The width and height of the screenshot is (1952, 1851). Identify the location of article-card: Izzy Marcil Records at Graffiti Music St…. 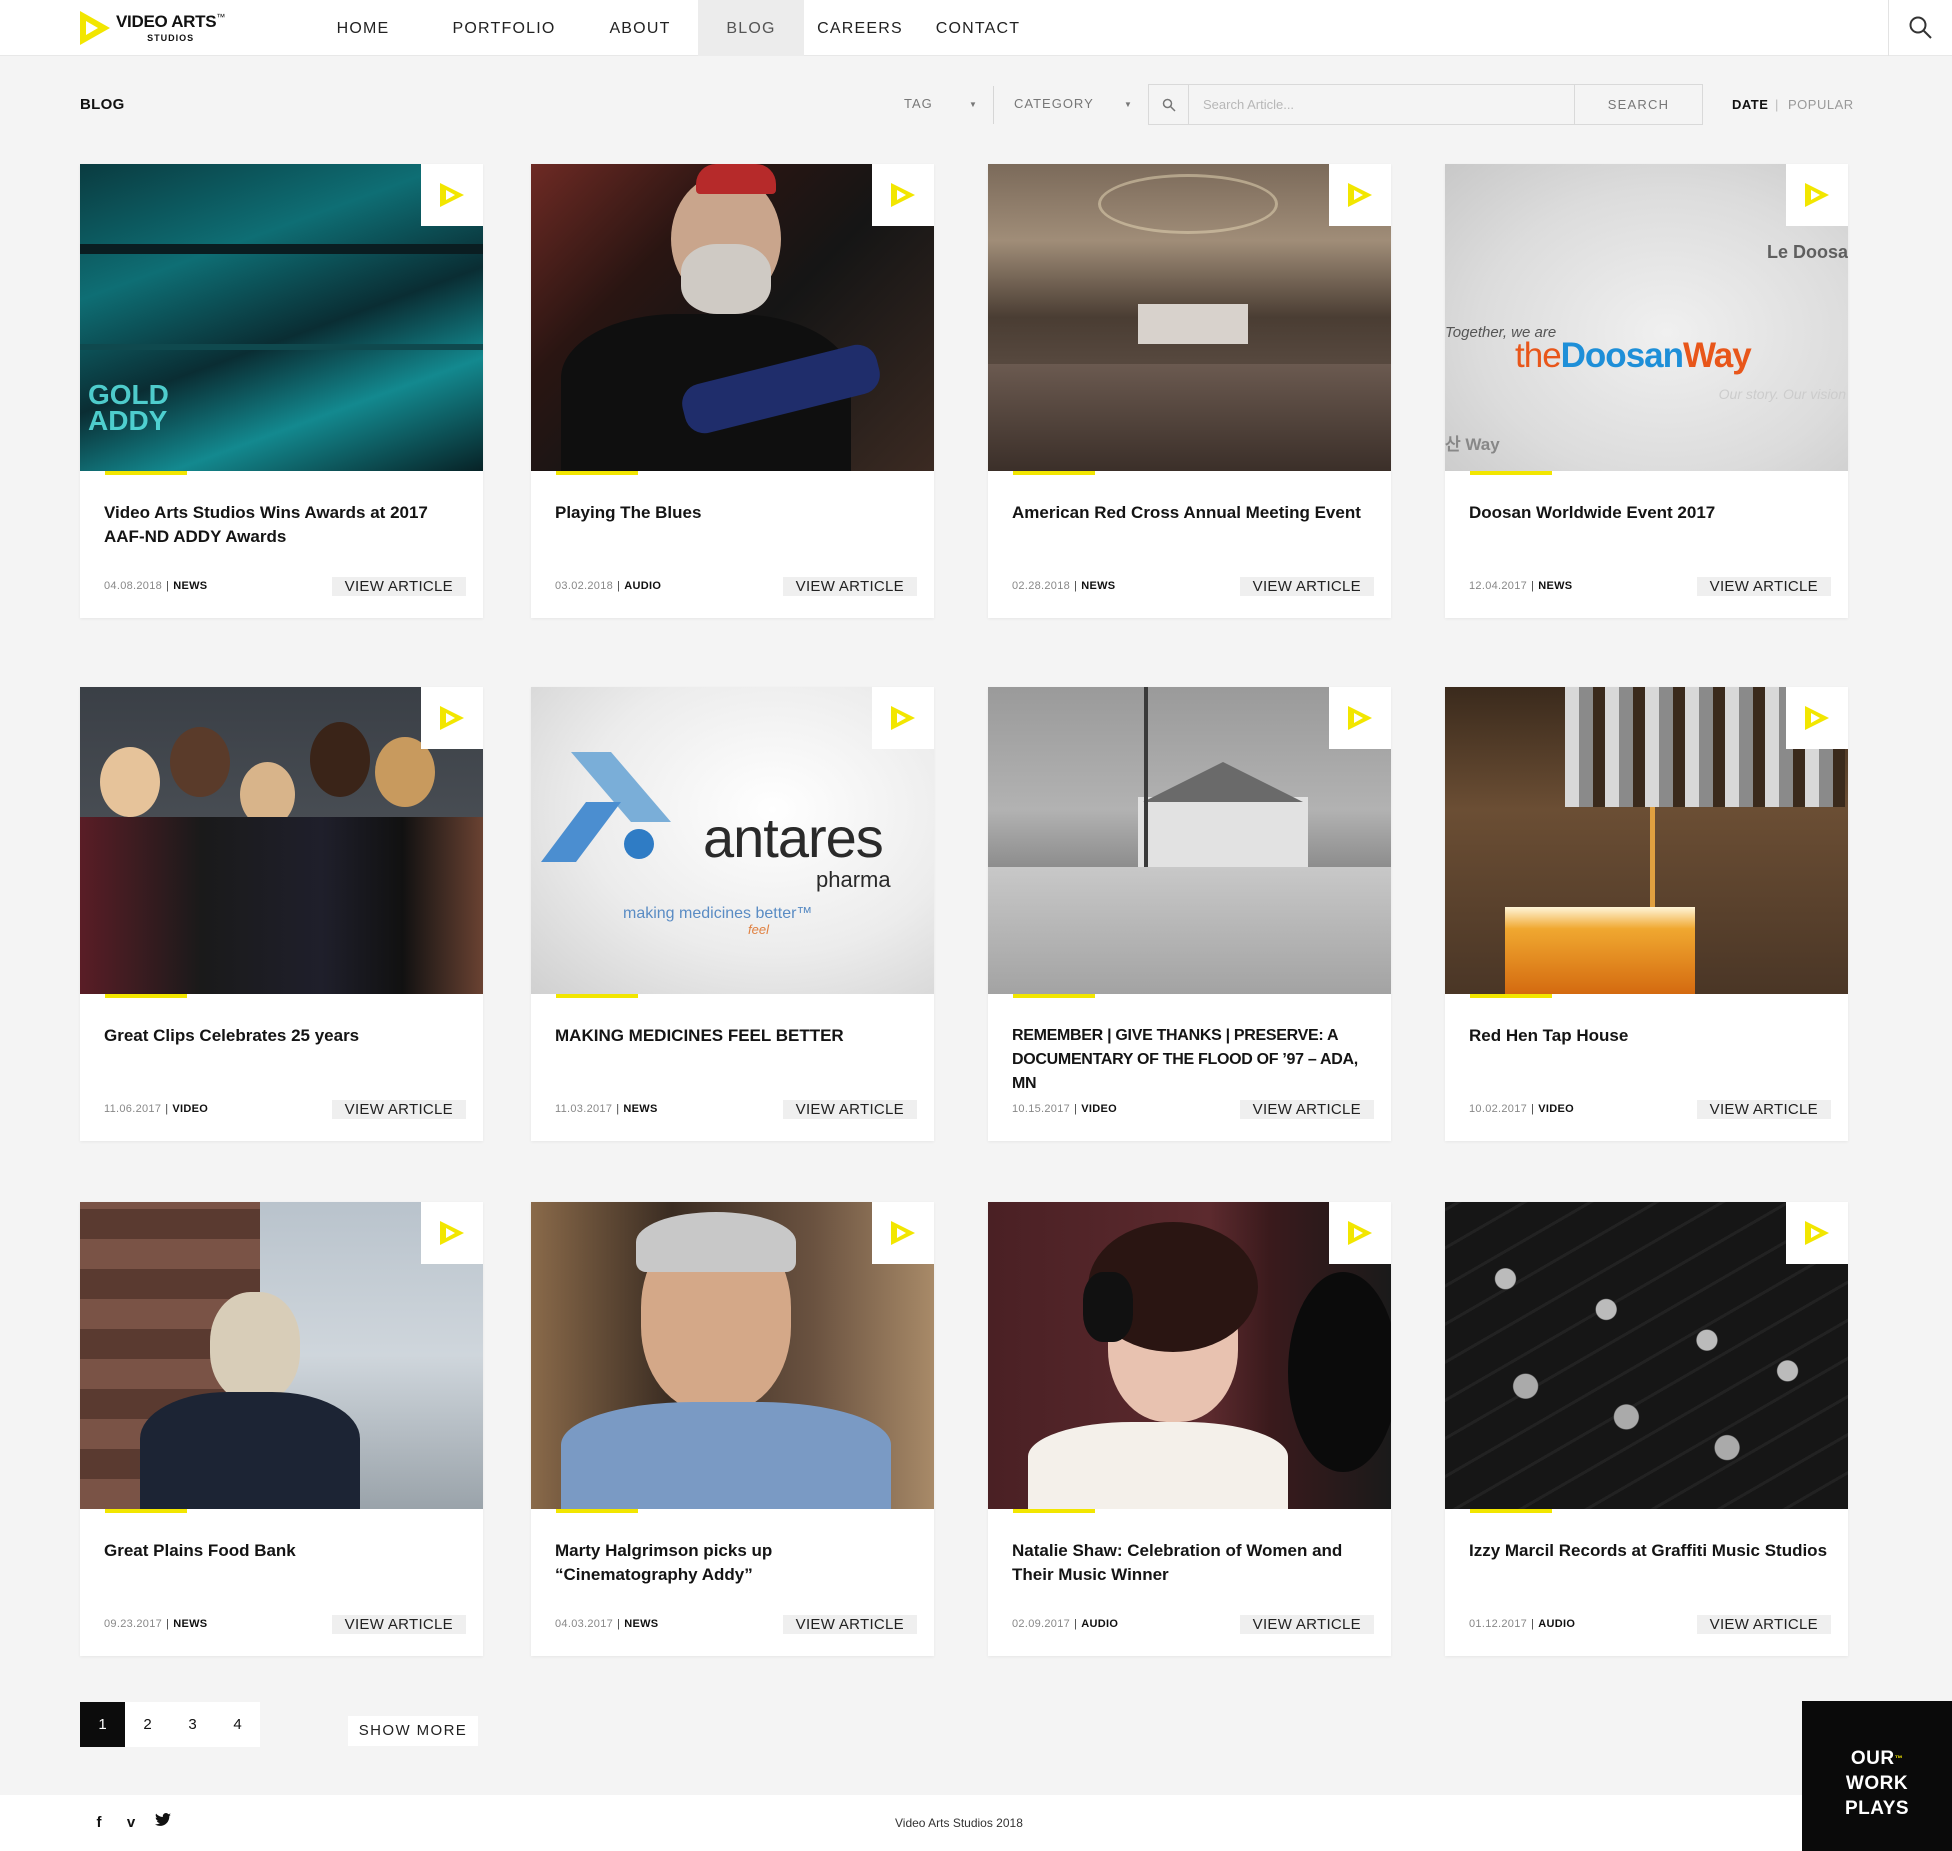
(1646, 1429).